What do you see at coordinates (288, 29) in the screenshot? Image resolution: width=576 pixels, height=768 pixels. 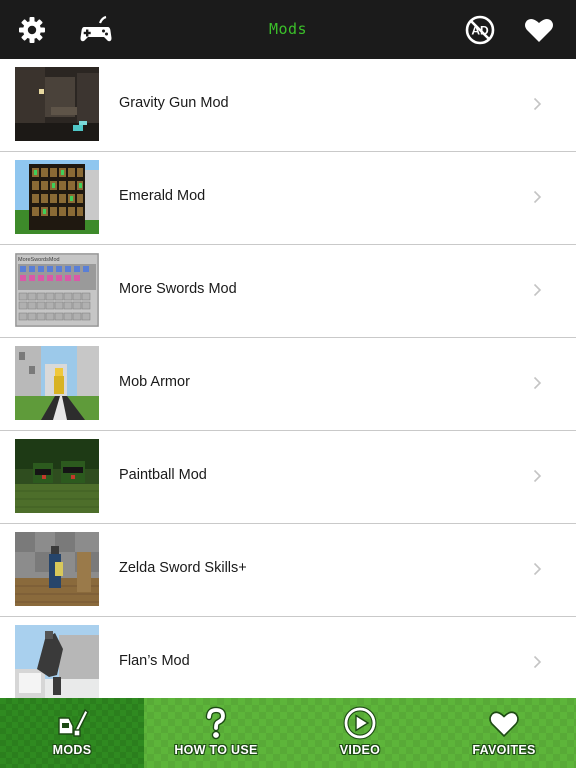 I see `top-nav-bar: Mods AD` at bounding box center [288, 29].